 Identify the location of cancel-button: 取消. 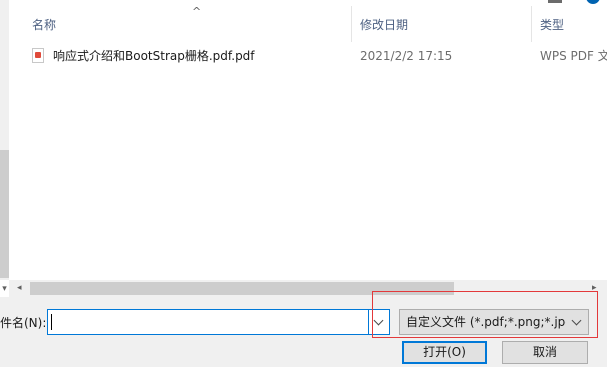
(545, 352).